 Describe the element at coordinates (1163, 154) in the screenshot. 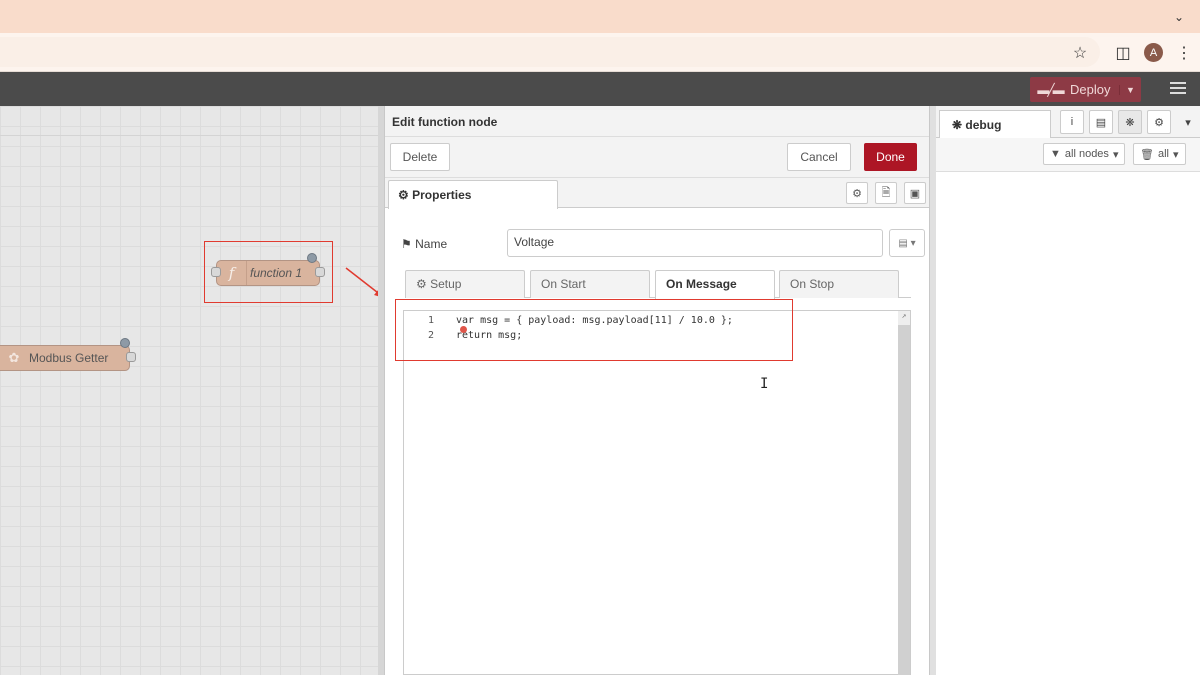

I see `clear-label: all` at that location.